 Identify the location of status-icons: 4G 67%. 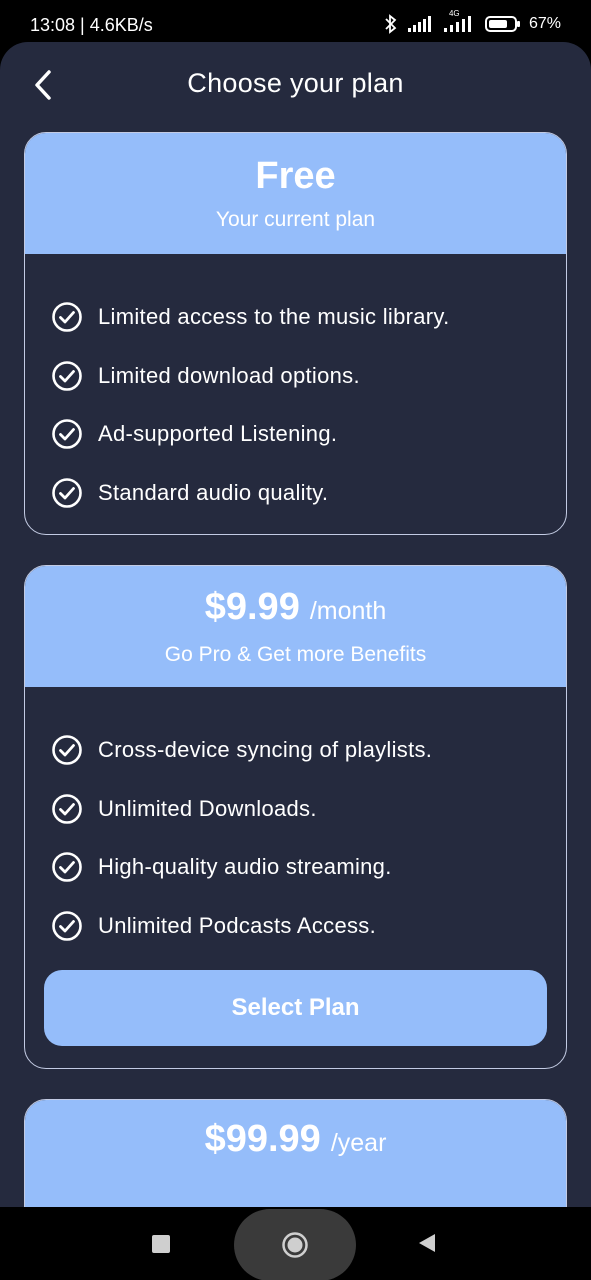
(472, 21).